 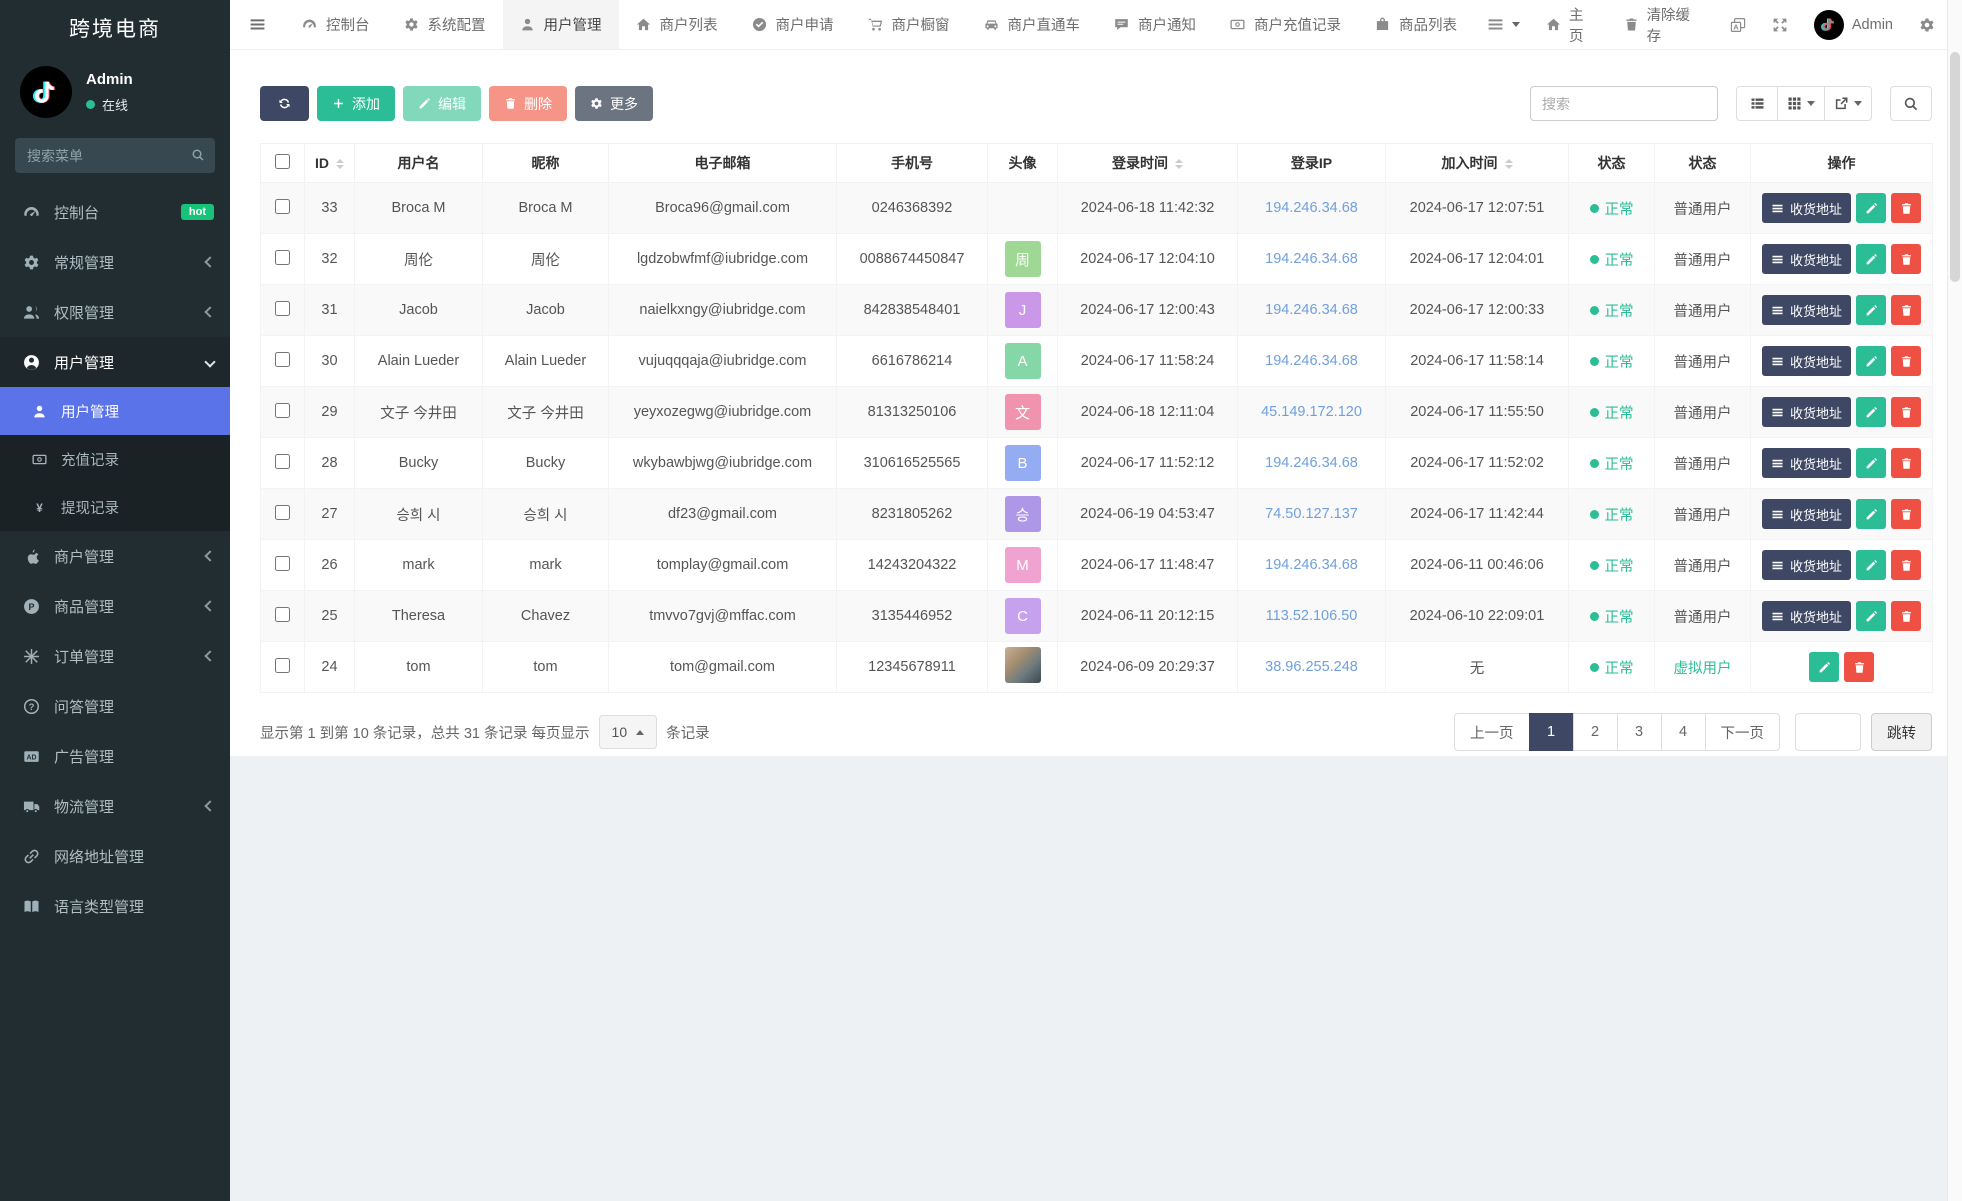 What do you see at coordinates (1911, 103) in the screenshot?
I see `search-submit-button` at bounding box center [1911, 103].